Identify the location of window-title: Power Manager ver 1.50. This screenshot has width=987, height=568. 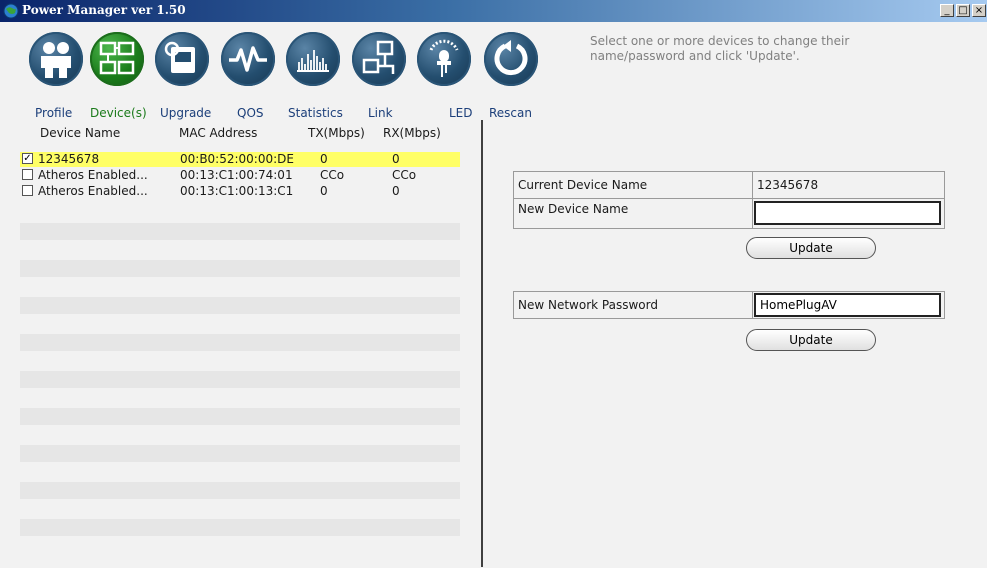
(104, 10).